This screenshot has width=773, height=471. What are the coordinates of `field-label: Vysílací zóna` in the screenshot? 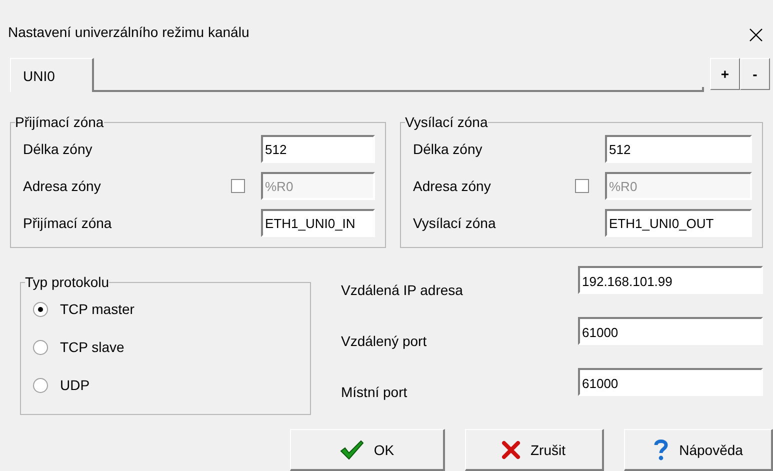 It's located at (455, 222).